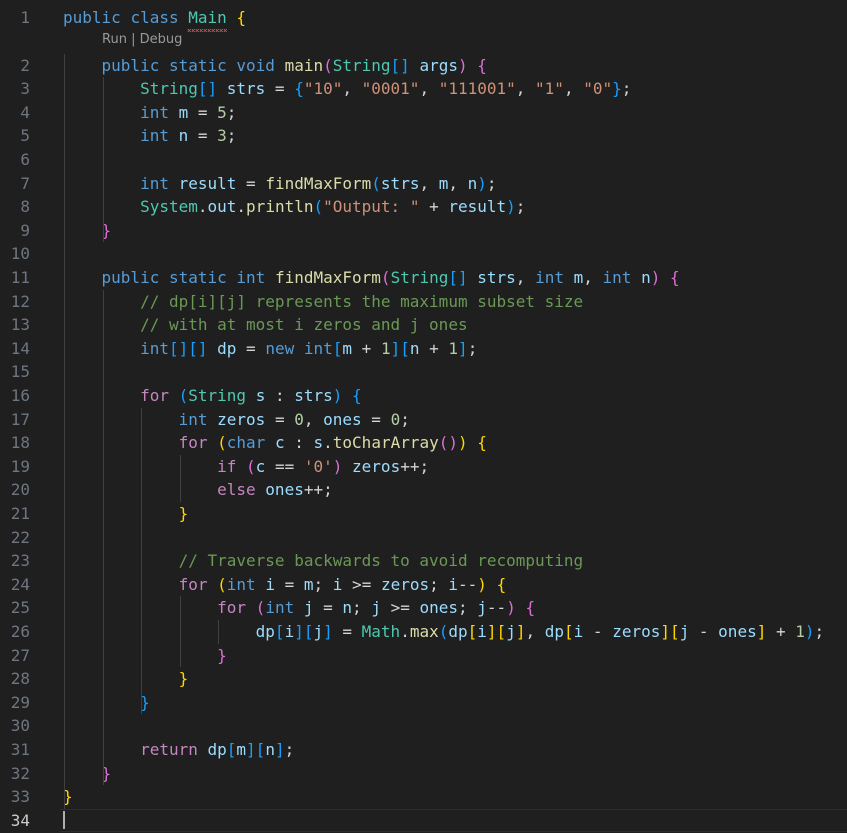 The width and height of the screenshot is (847, 833). Describe the element at coordinates (20, 655) in the screenshot. I see `line-number: 27` at that location.